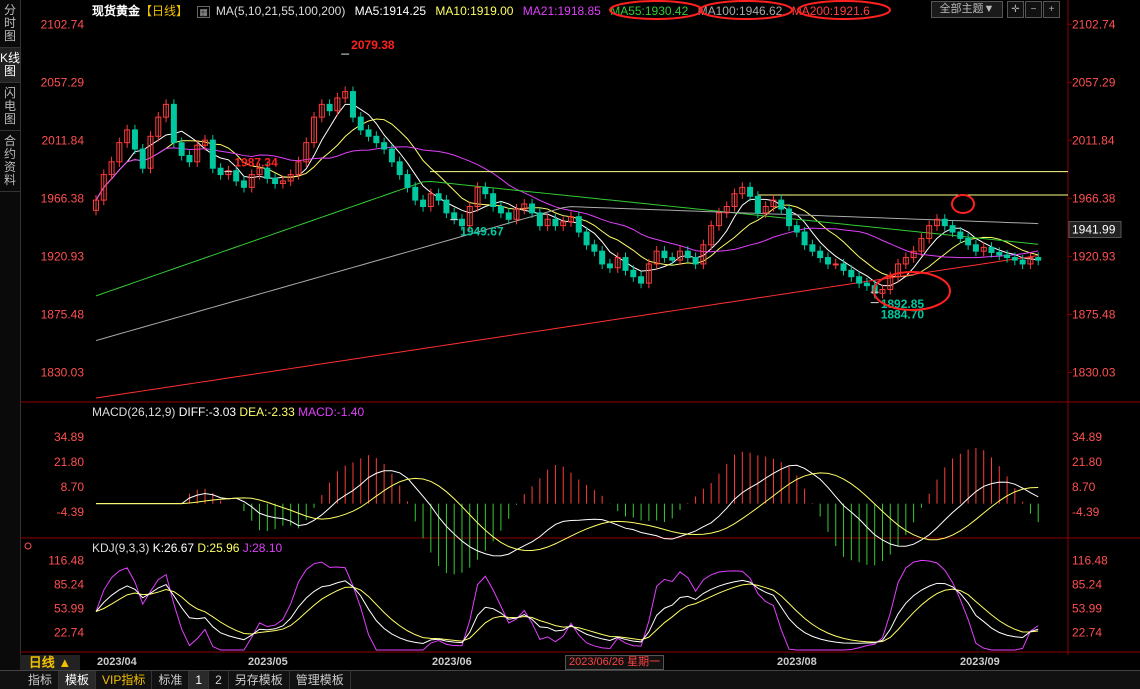 The image size is (1140, 689). I want to click on macd-y-tick-label-right: 21.80, so click(1087, 462).